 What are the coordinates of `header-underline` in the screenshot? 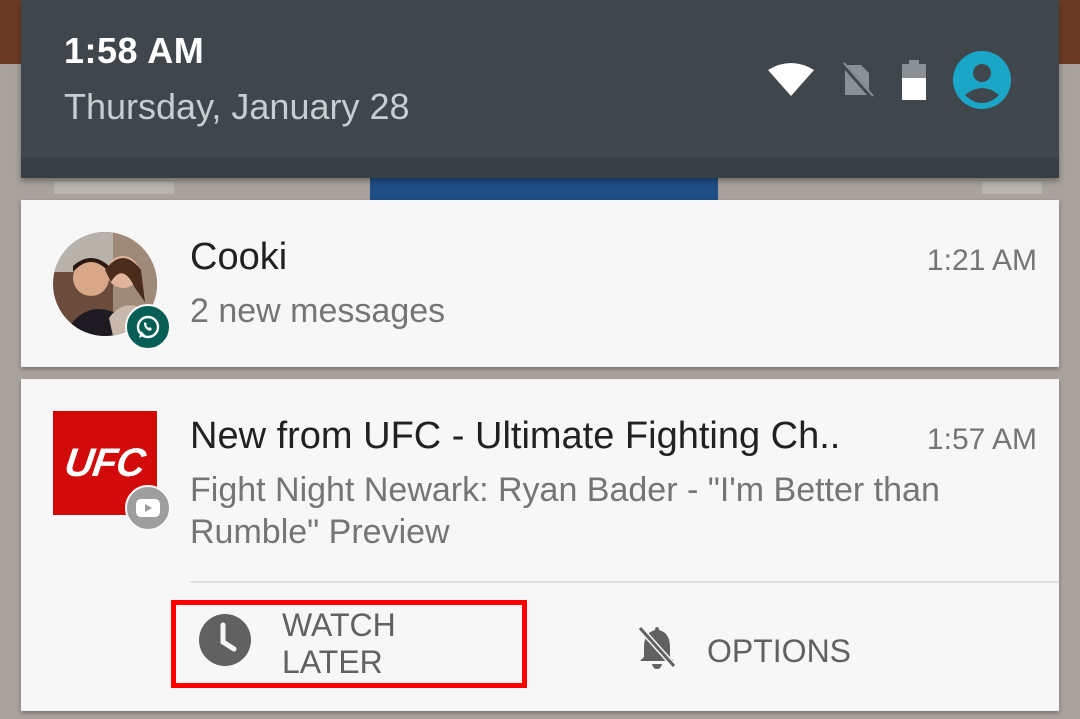 It's located at (540, 168).